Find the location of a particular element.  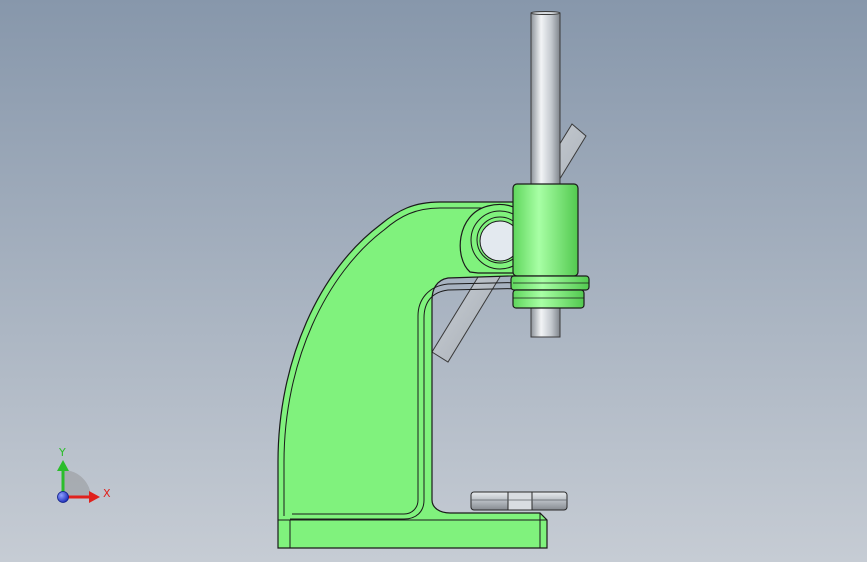

triad-z-origin is located at coordinates (63, 497).